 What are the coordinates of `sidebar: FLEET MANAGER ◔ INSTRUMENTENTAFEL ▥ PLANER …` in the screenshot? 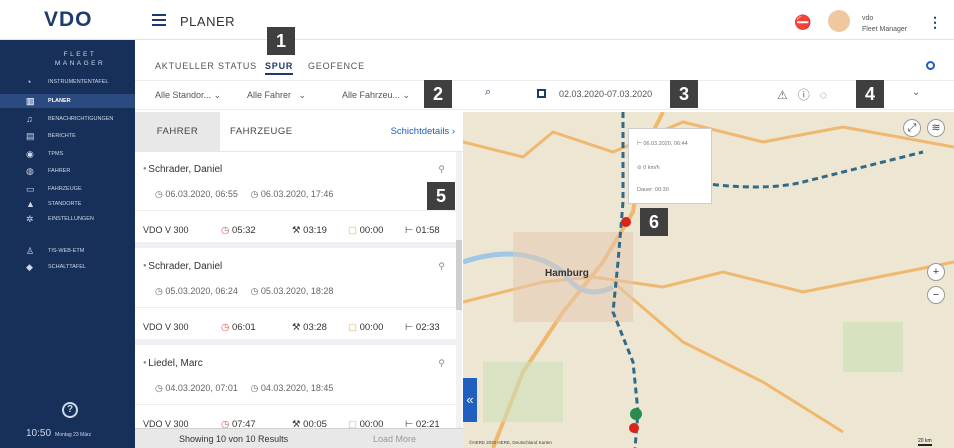 It's located at (67, 244).